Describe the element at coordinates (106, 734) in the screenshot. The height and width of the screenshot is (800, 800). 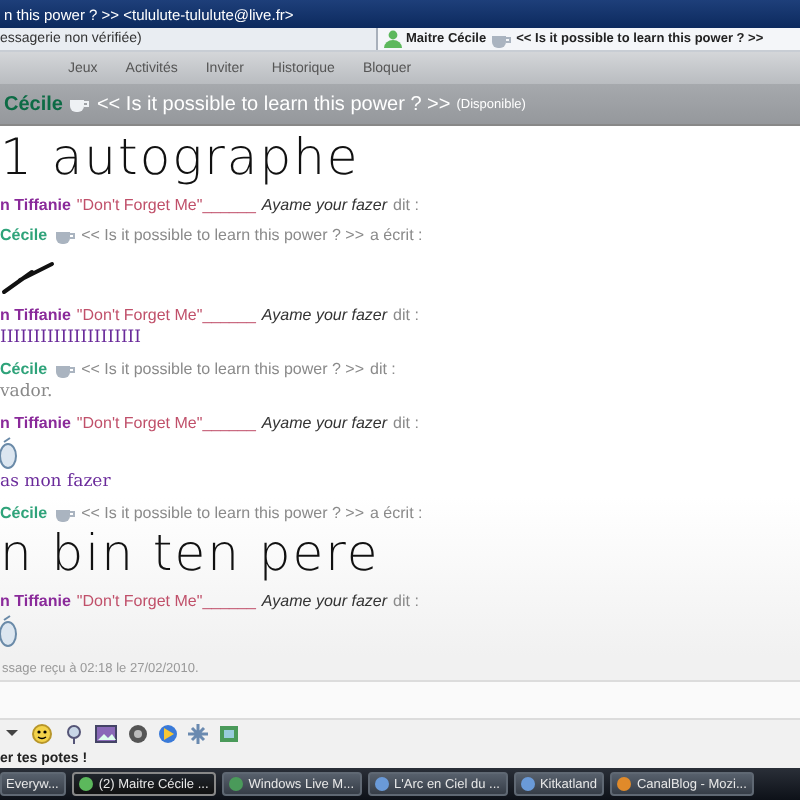
I see `picture-icon` at that location.